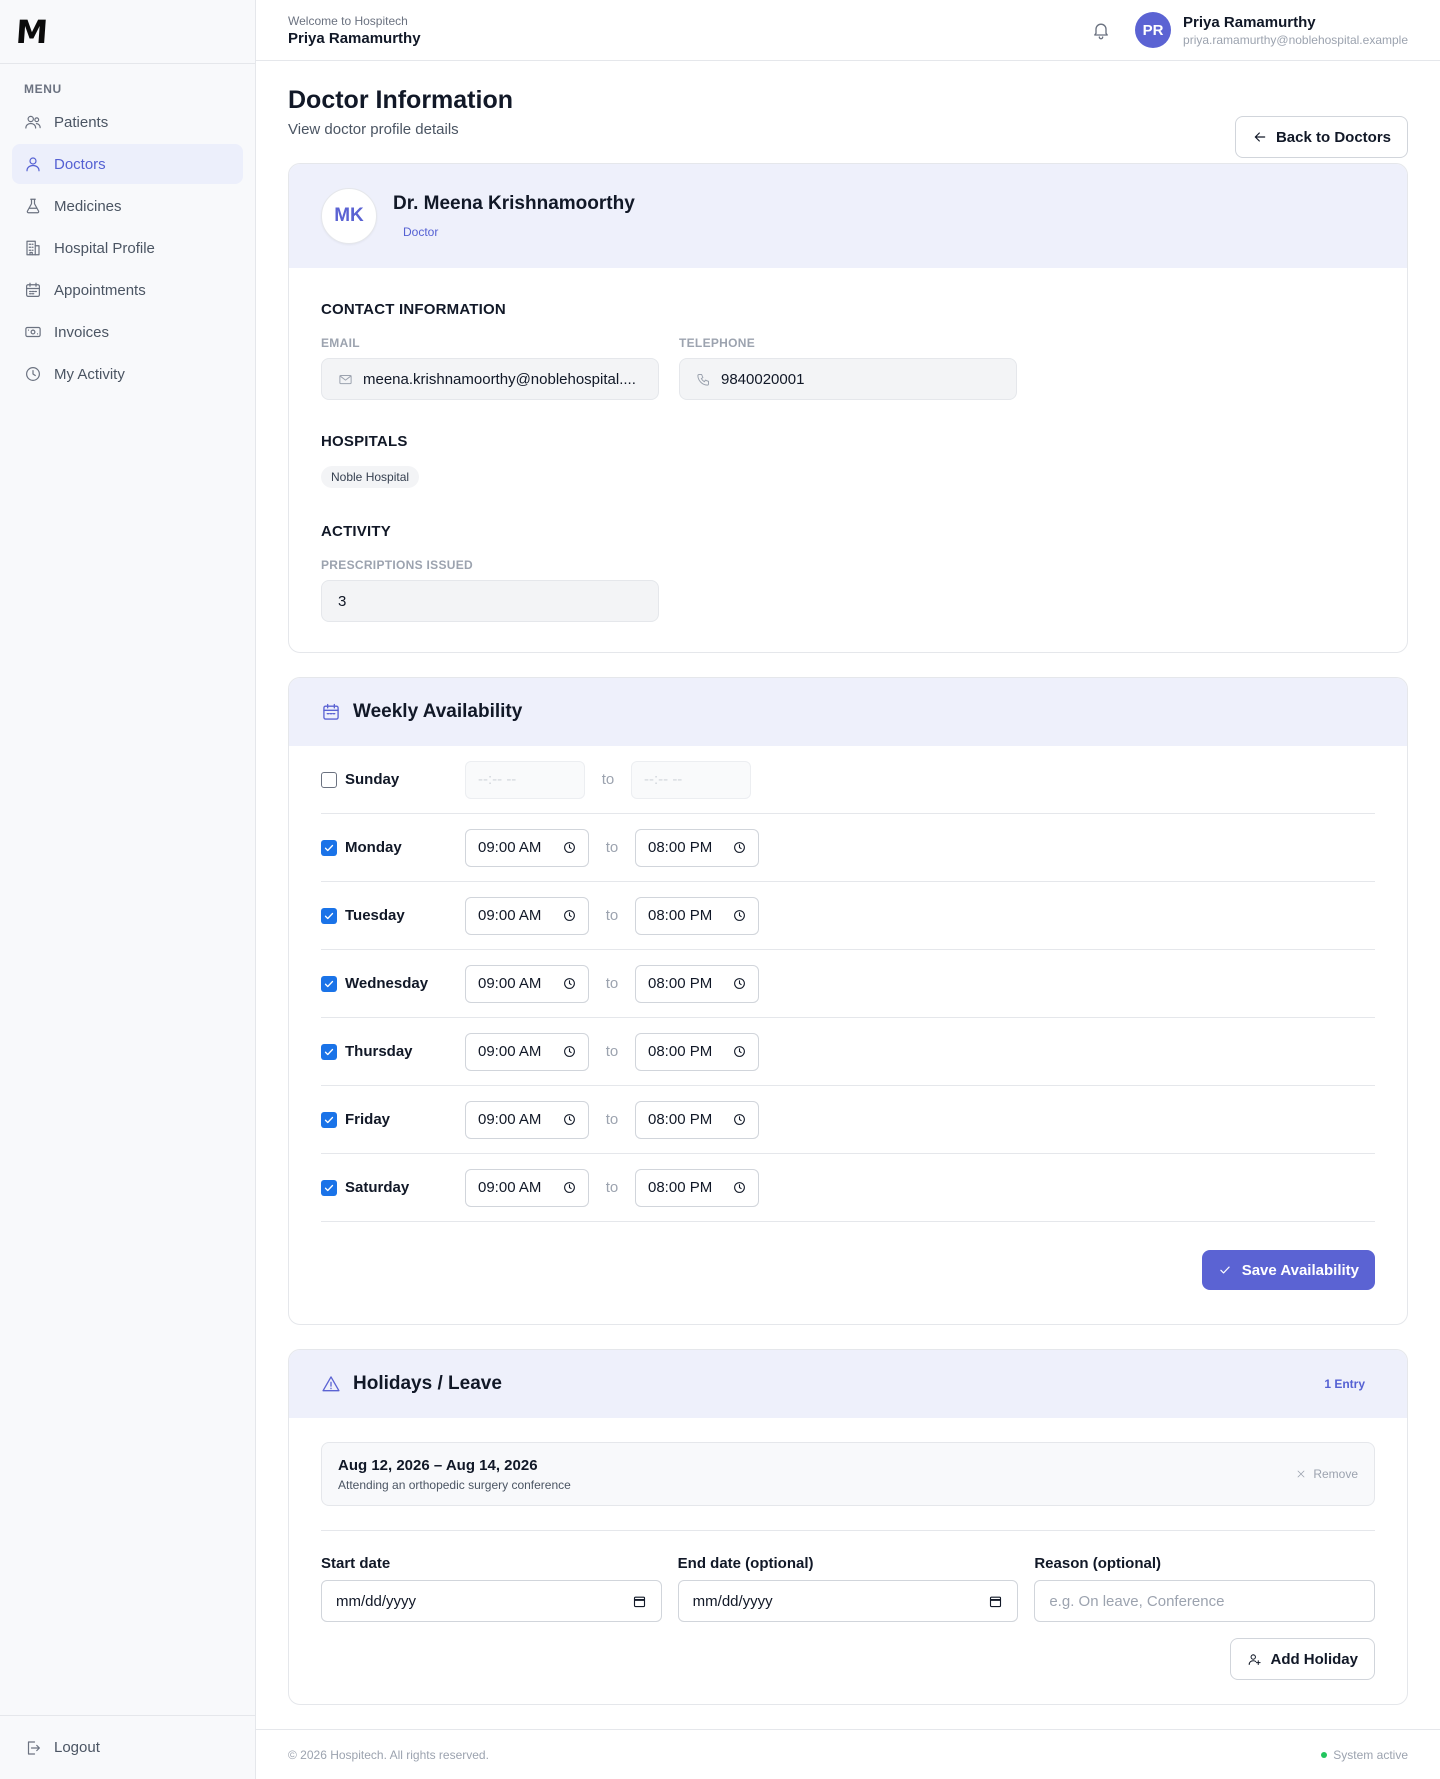  I want to click on day-name: Thursday, so click(379, 1051).